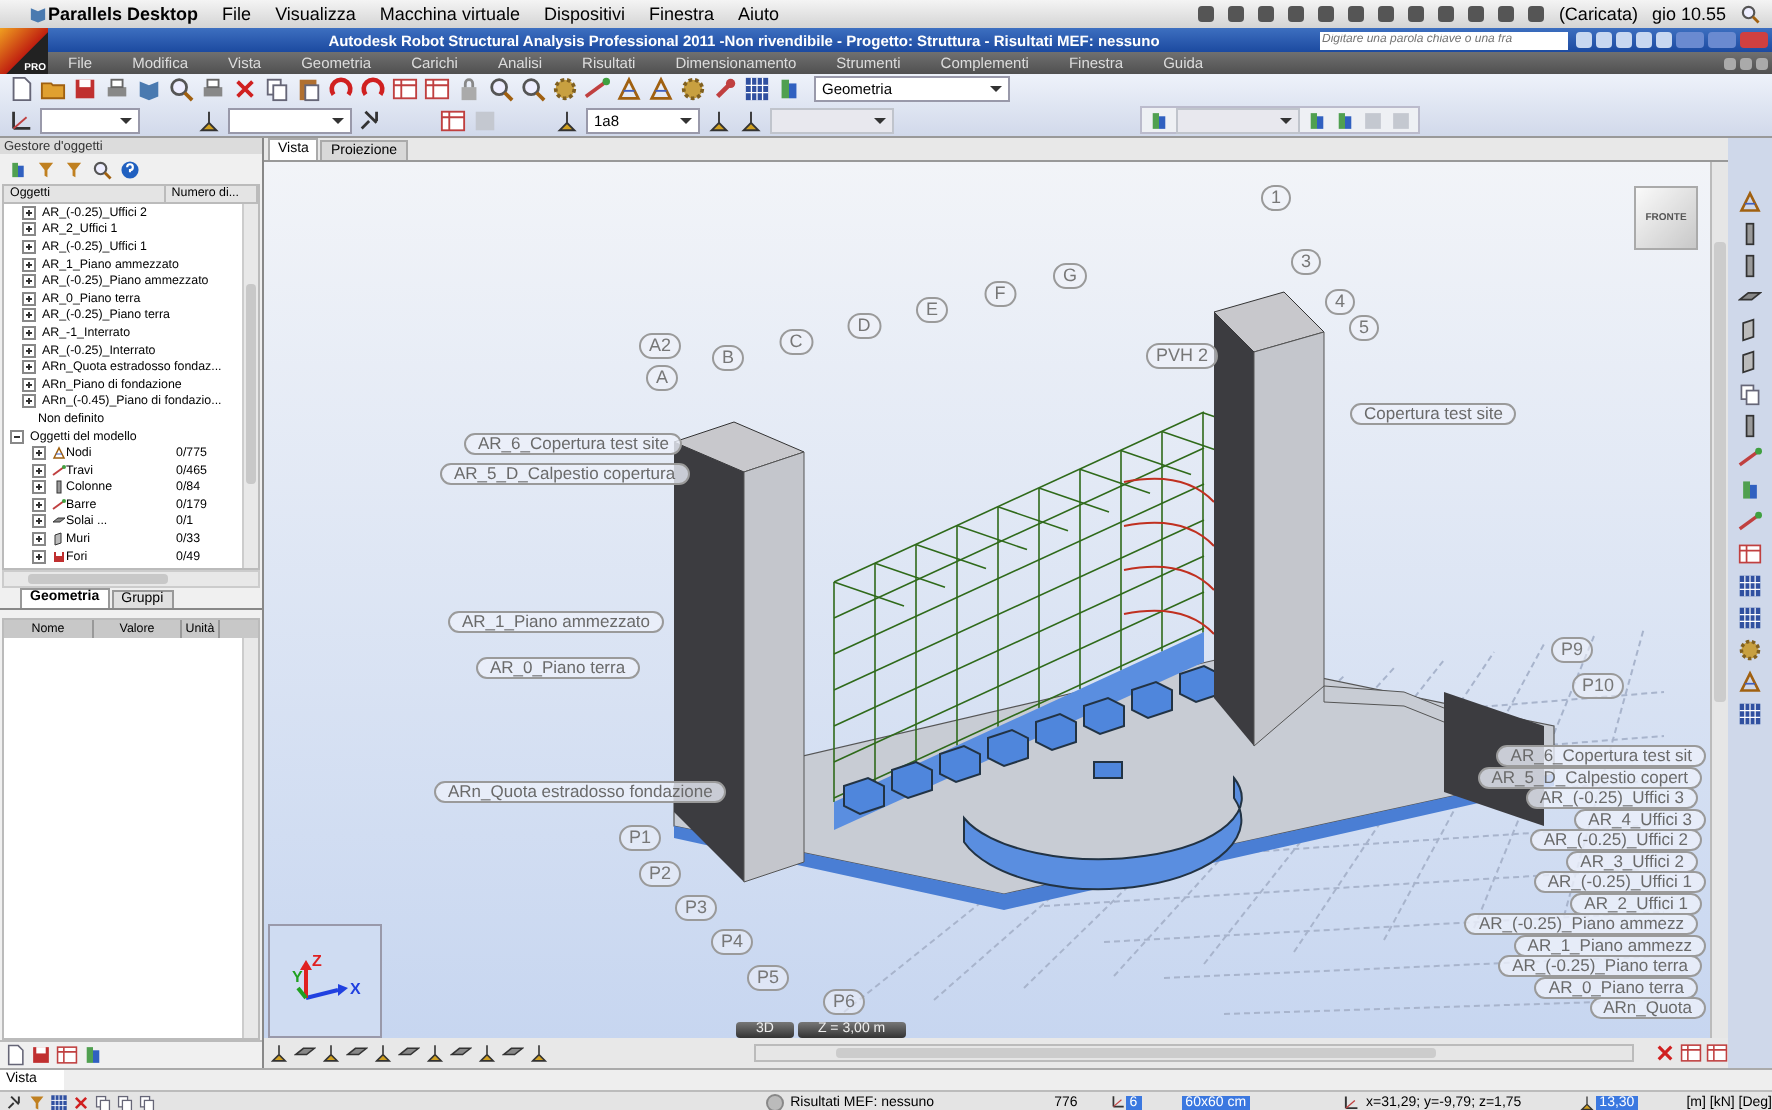 This screenshot has height=1110, width=1772. Describe the element at coordinates (1647, 1008) in the screenshot. I see `level-label: ARn_Quota` at that location.